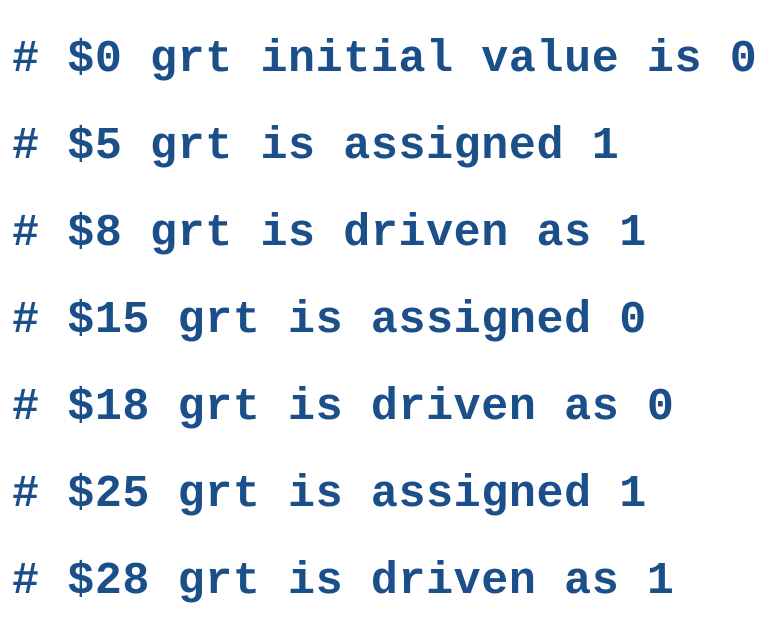 This screenshot has height=641, width=777. What do you see at coordinates (343, 581) in the screenshot?
I see `log-line: # $28 grt is driven as 1` at bounding box center [343, 581].